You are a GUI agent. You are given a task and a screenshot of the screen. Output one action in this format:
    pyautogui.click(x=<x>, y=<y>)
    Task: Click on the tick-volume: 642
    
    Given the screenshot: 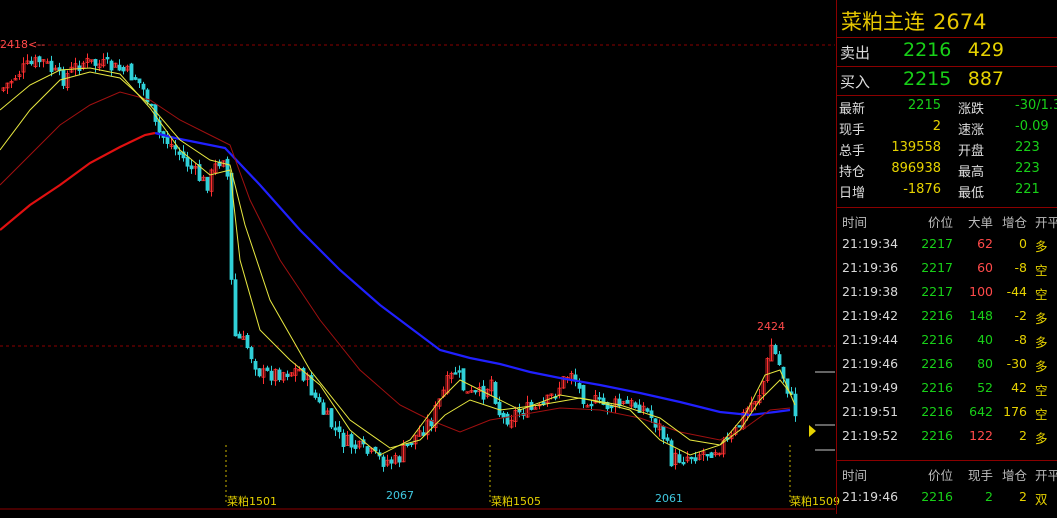 What is the action you would take?
    pyautogui.click(x=981, y=411)
    